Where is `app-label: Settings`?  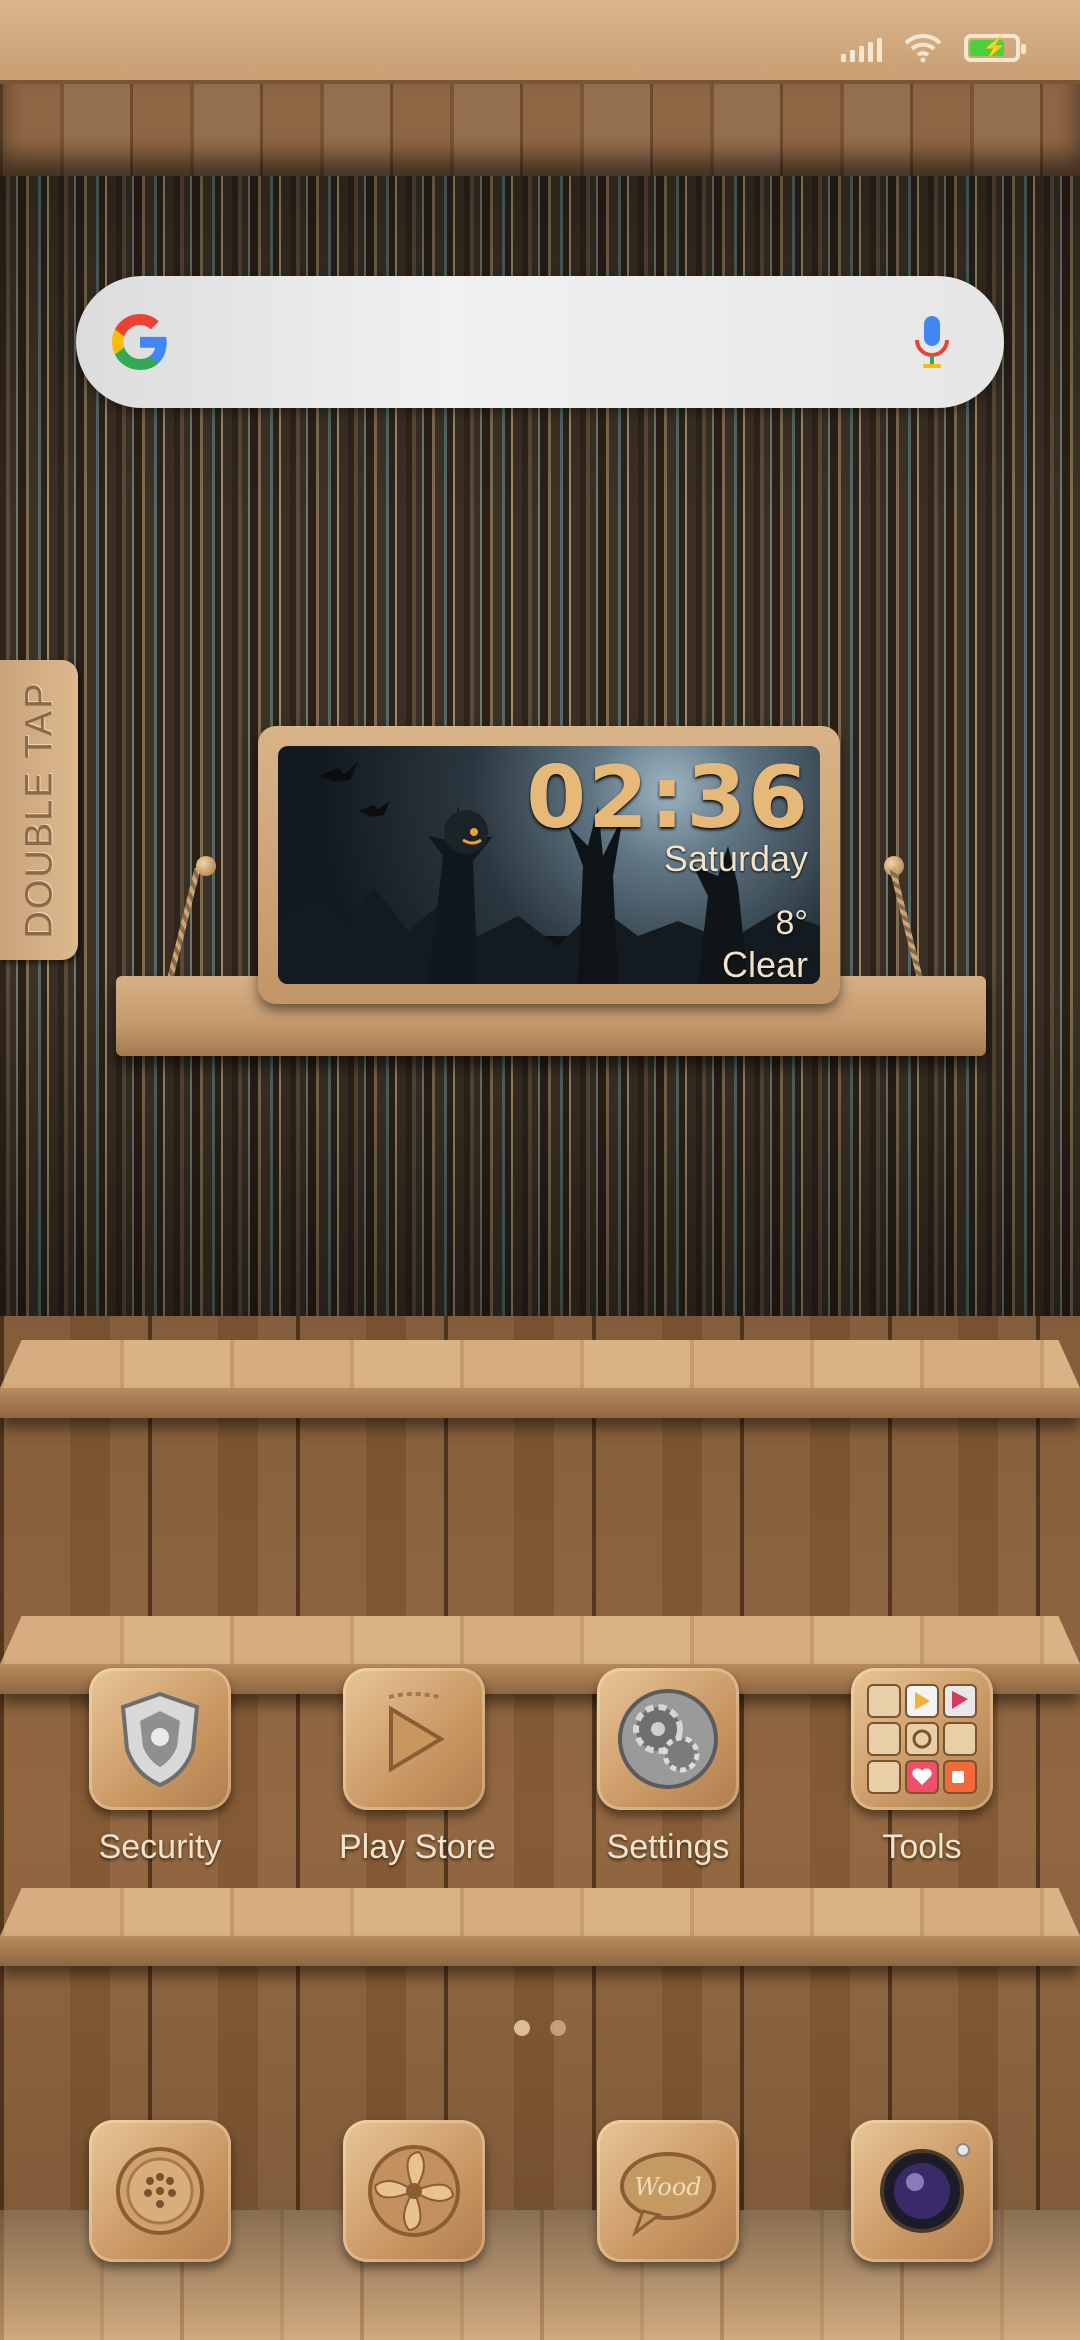
app-label: Settings is located at coordinates (668, 1847).